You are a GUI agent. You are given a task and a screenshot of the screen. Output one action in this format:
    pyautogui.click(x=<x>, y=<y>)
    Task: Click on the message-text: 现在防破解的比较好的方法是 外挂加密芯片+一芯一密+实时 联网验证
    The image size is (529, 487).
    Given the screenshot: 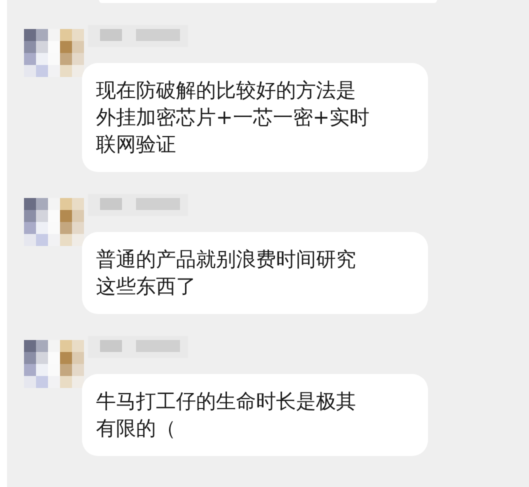 What is the action you would take?
    pyautogui.click(x=233, y=117)
    